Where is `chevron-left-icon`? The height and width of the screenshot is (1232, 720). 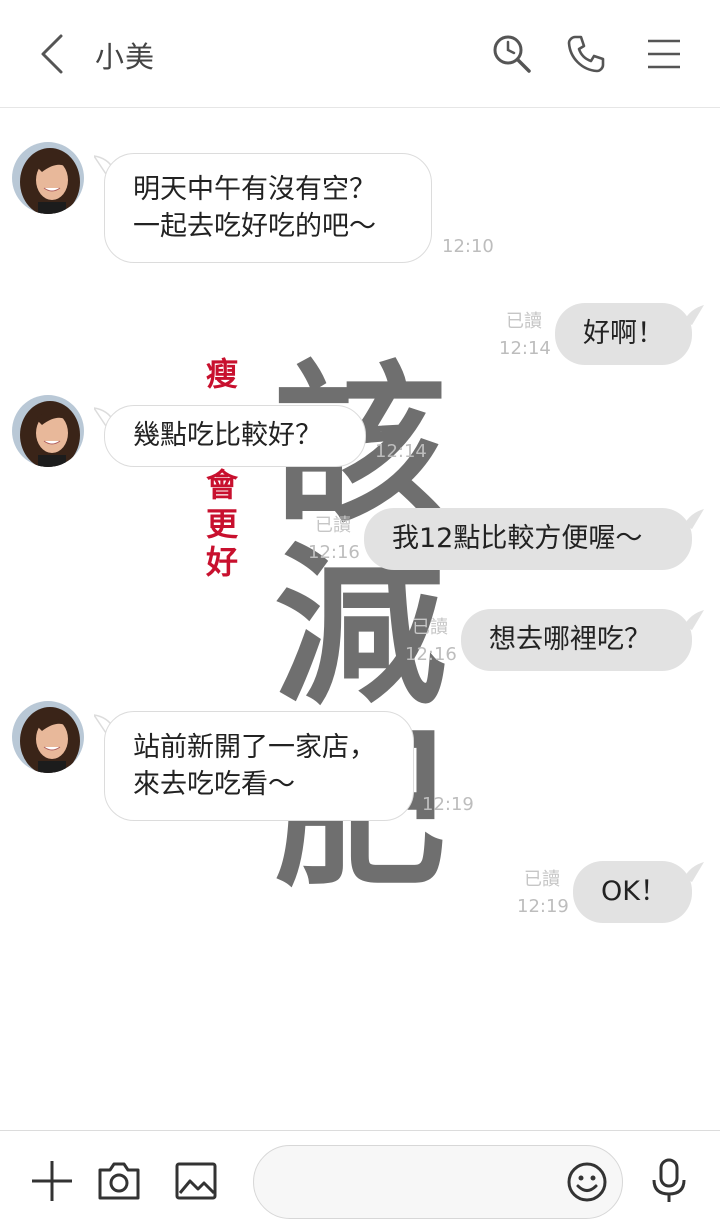
chevron-left-icon is located at coordinates (52, 54).